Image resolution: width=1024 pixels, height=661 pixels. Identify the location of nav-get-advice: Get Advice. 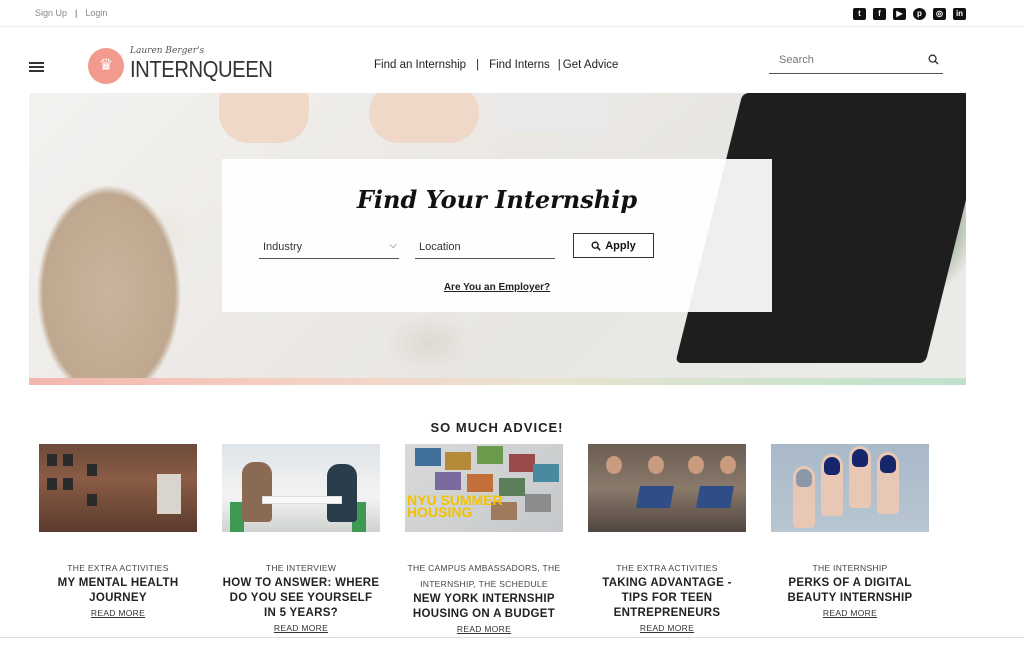
(591, 65).